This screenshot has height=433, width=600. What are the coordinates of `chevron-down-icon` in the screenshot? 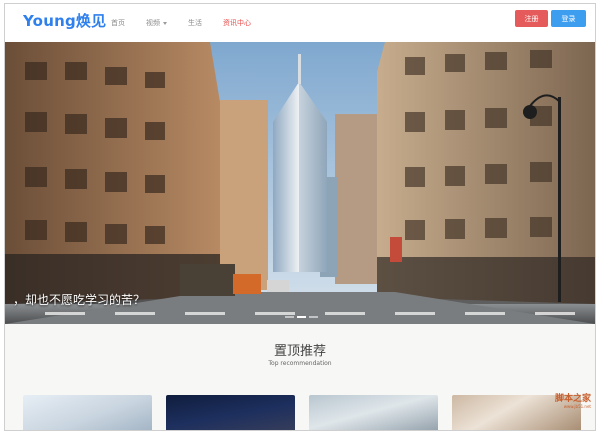 It's located at (165, 23).